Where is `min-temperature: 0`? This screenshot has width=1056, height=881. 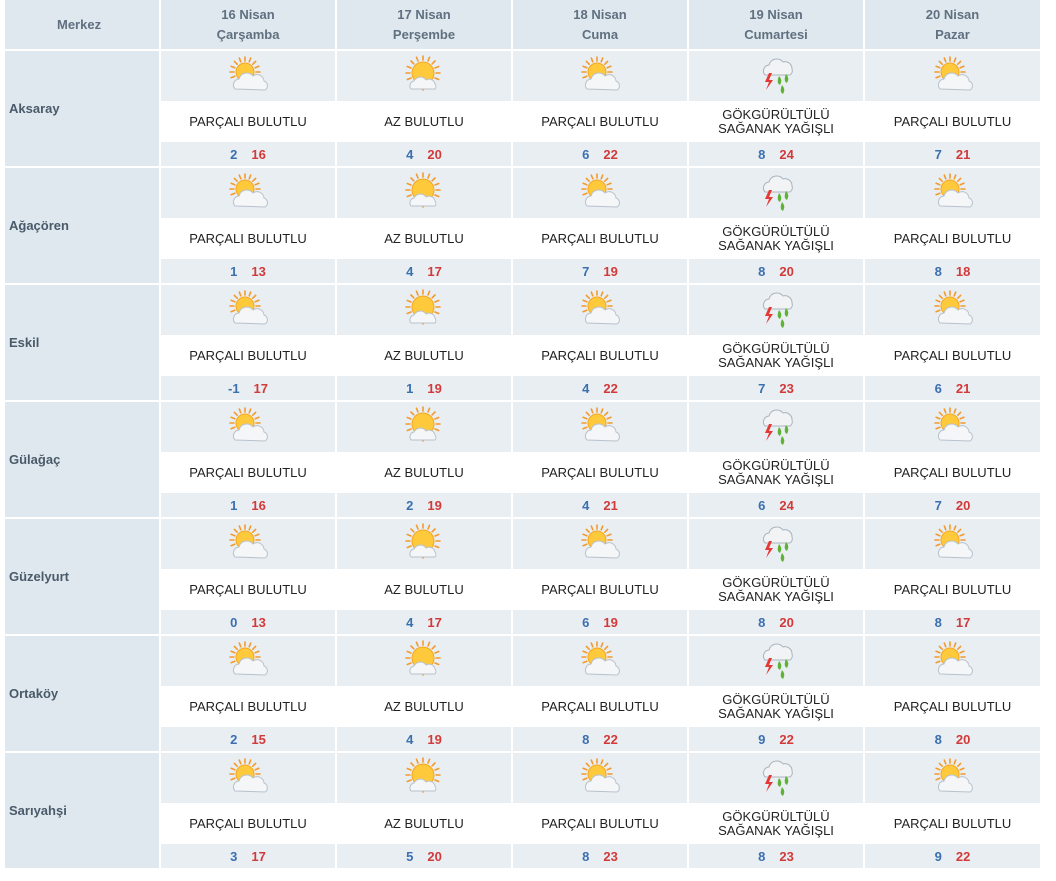
min-temperature: 0 is located at coordinates (234, 622).